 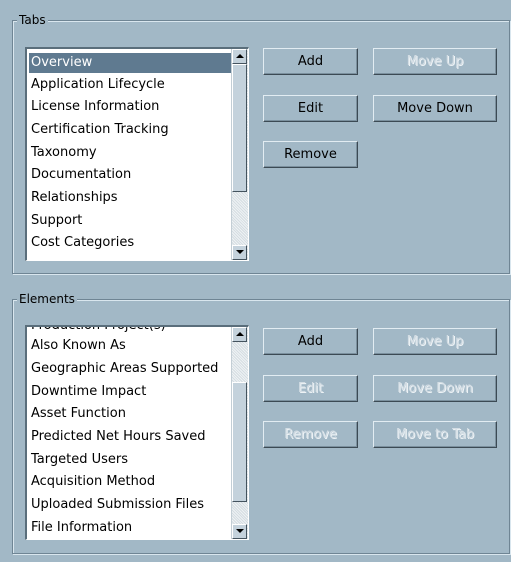 I want to click on elements-list-item: Downtime Impact, so click(x=130, y=392).